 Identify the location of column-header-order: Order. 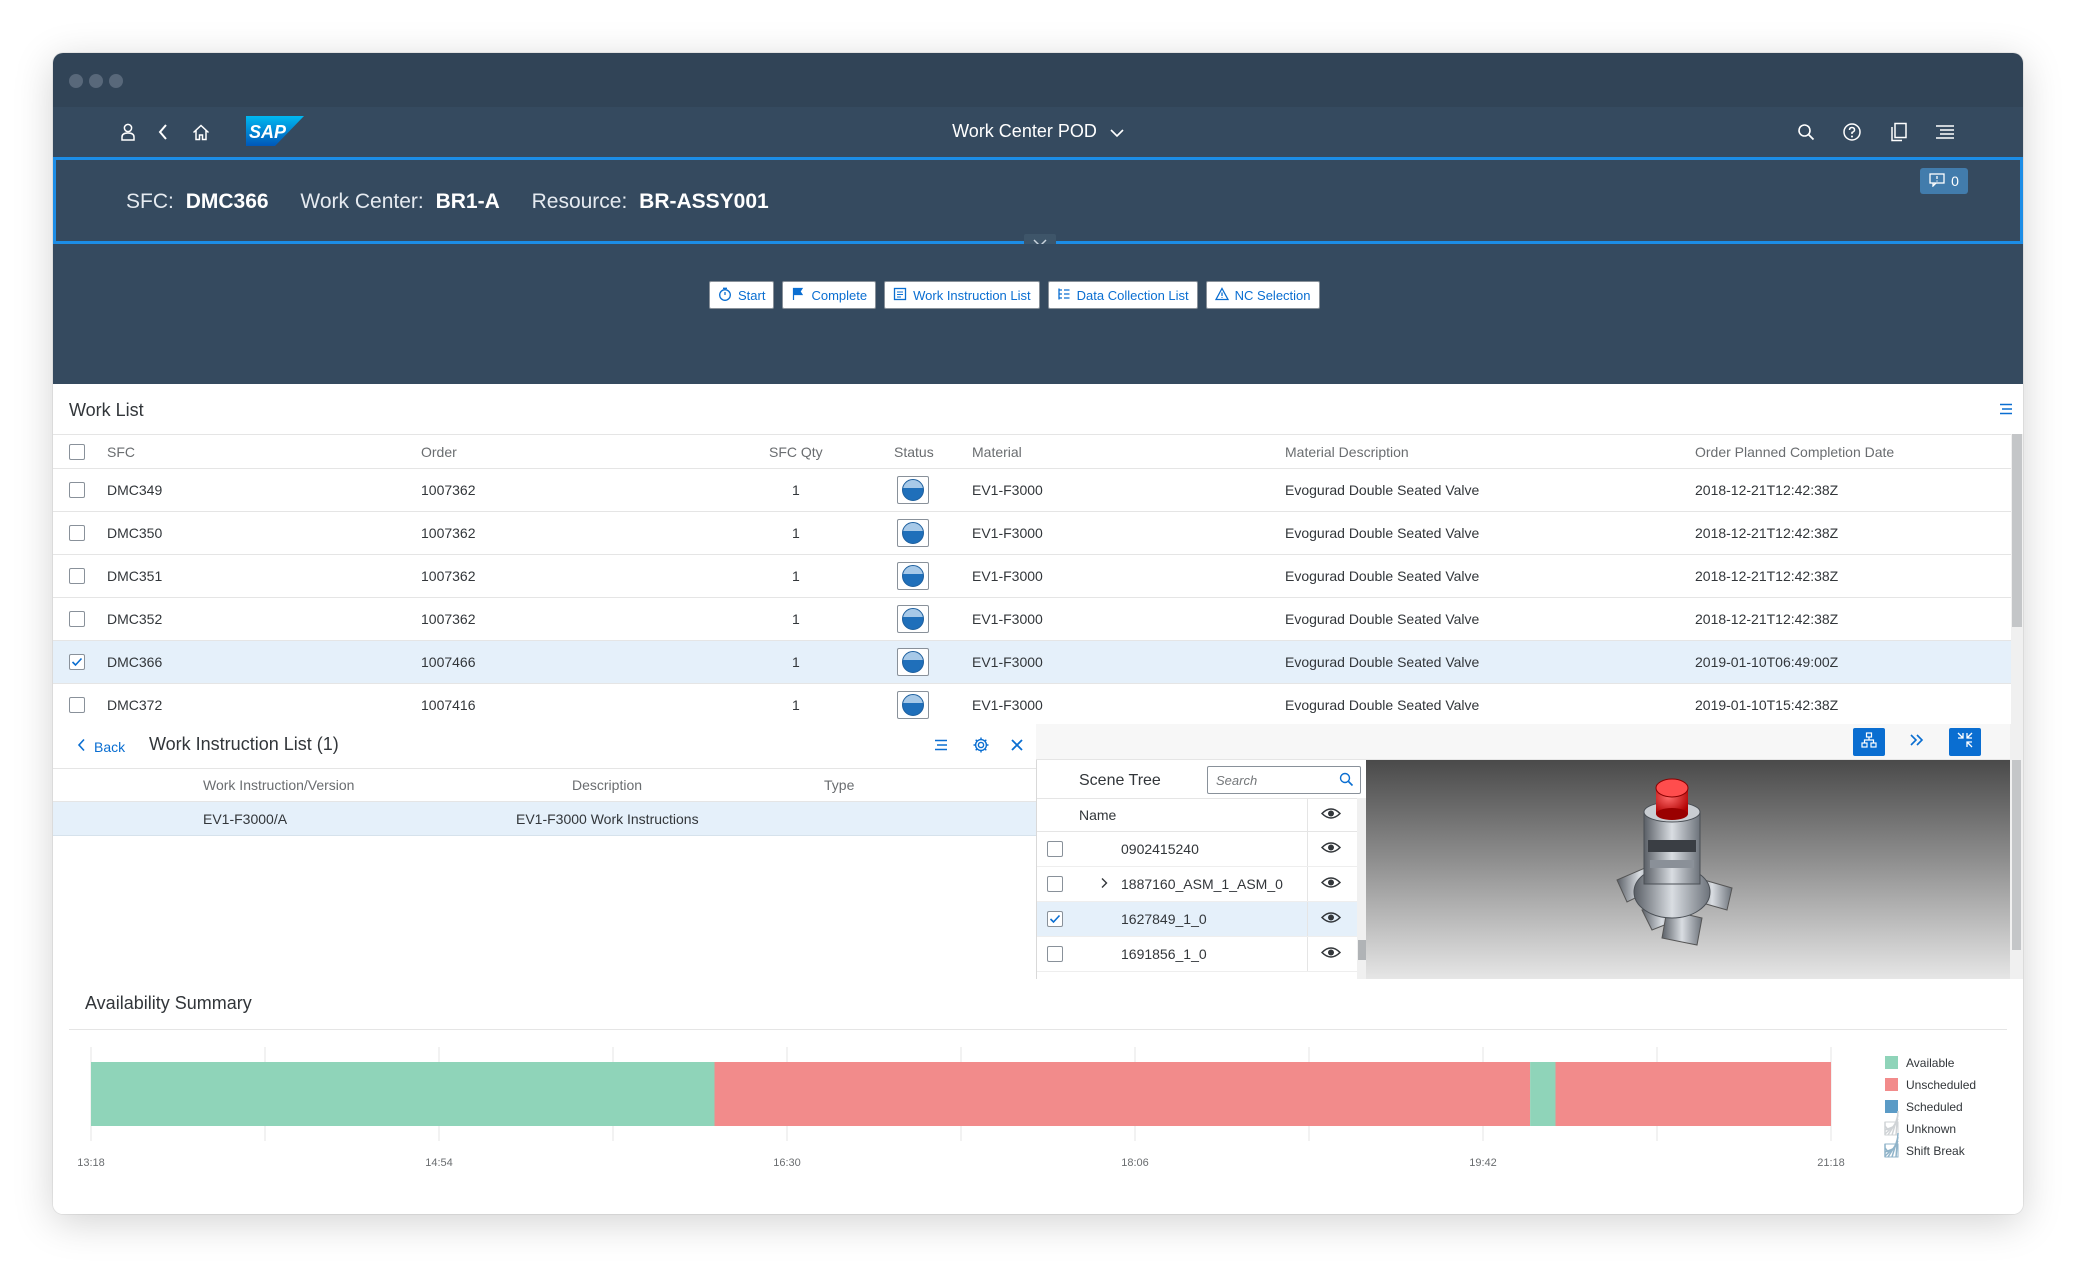
(439, 452).